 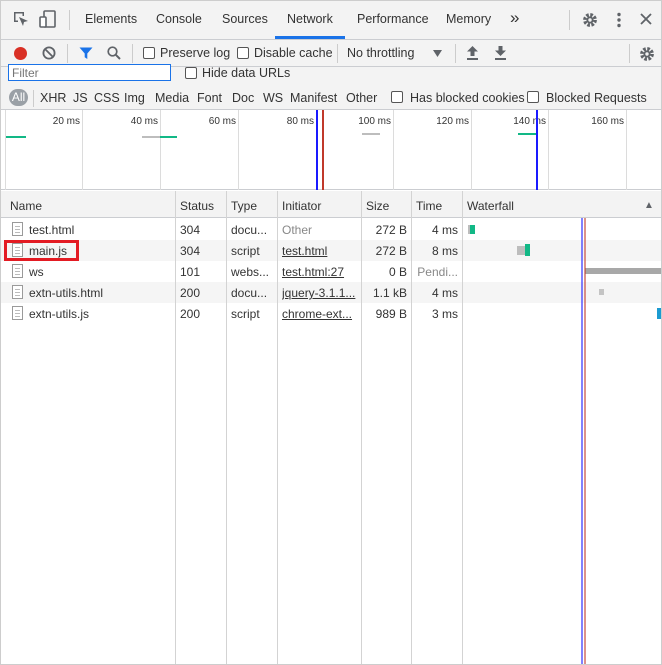 What do you see at coordinates (20, 53) in the screenshot?
I see `record-icon` at bounding box center [20, 53].